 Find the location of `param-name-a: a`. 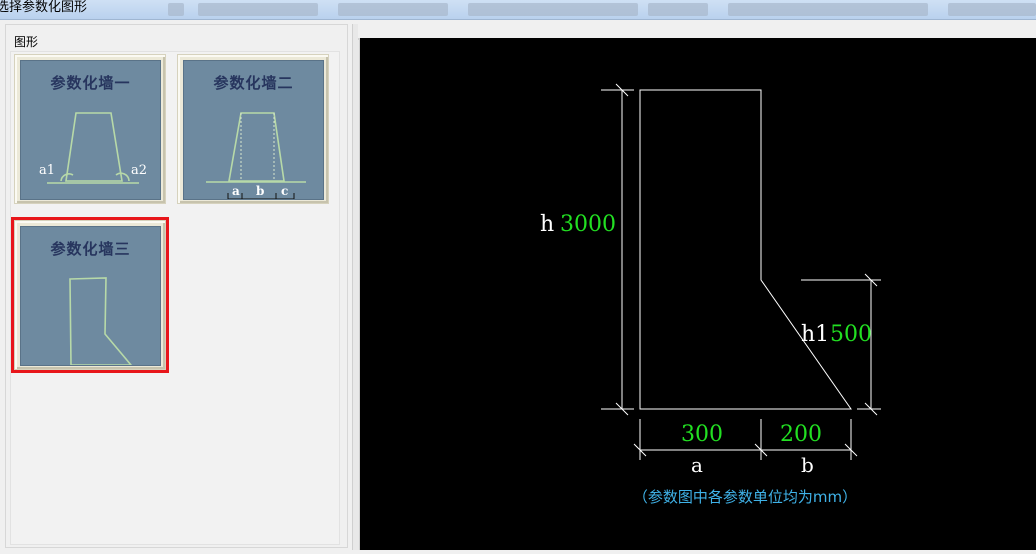

param-name-a: a is located at coordinates (697, 465).